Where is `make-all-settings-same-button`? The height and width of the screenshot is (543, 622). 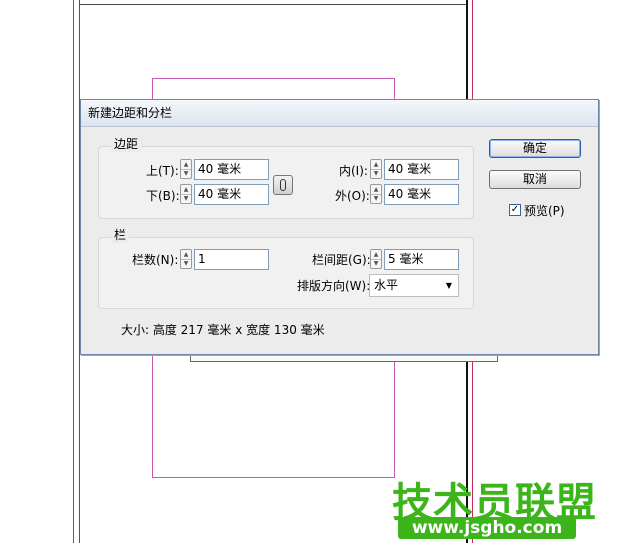
make-all-settings-same-button is located at coordinates (283, 185).